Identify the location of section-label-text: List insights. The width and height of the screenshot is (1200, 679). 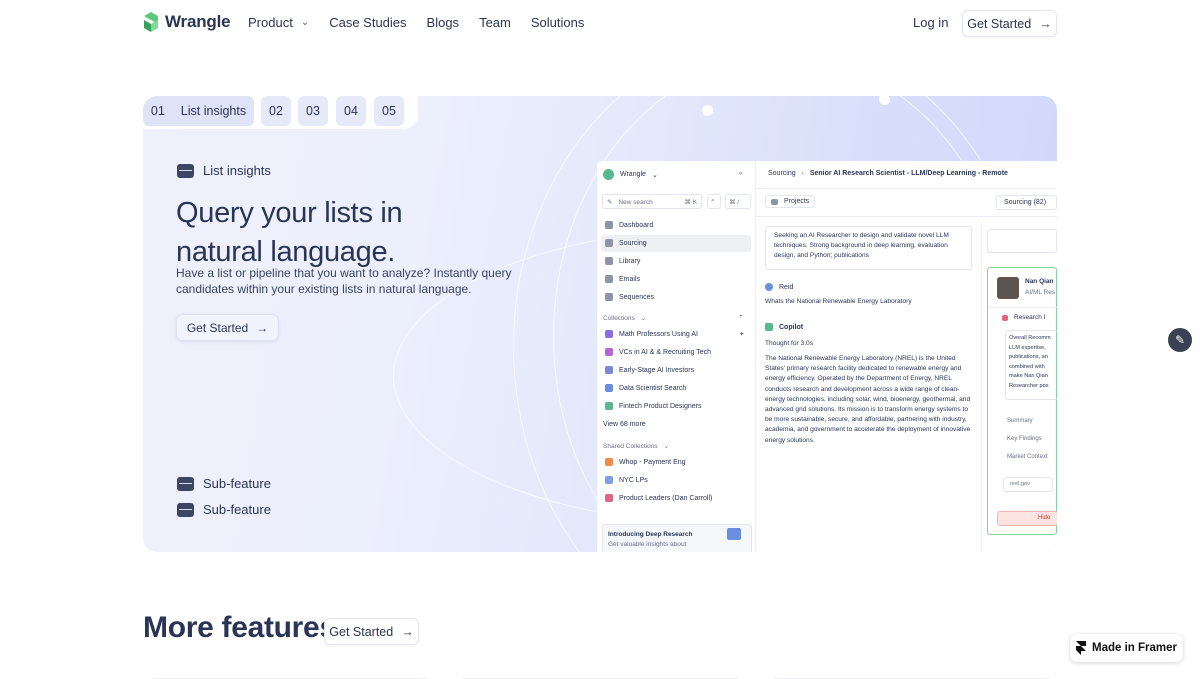
(237, 170).